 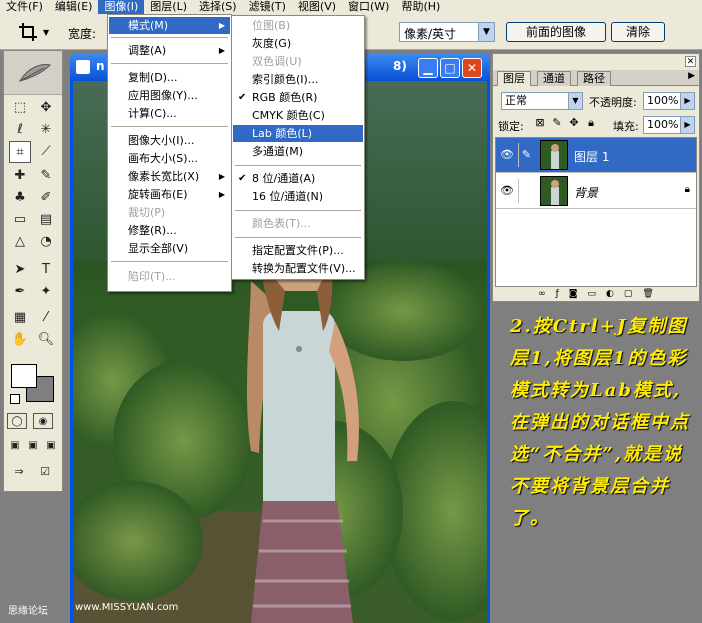 I want to click on watermark-site-name: 思缘论坛, so click(x=28, y=611).